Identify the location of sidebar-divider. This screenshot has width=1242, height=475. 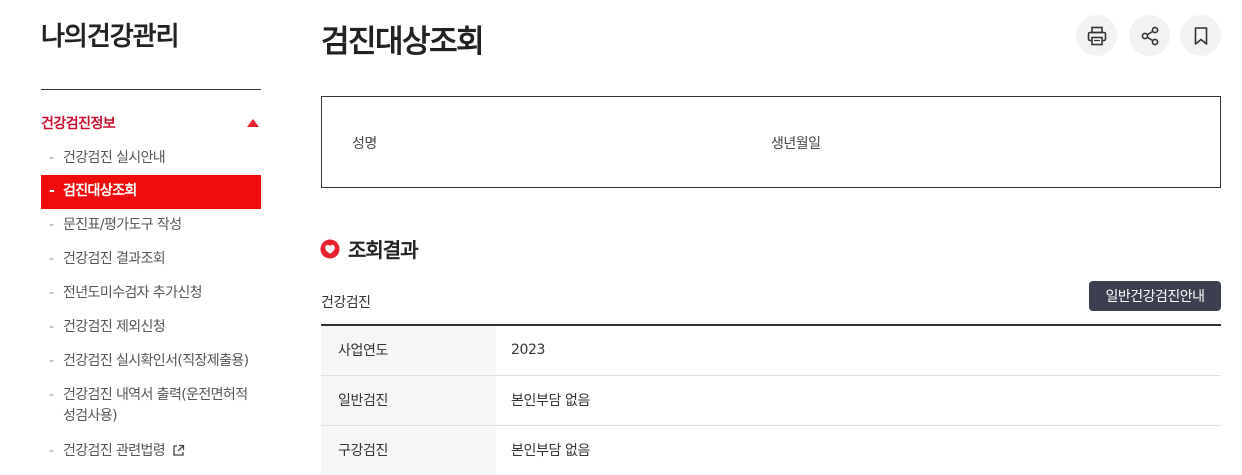
(151, 89).